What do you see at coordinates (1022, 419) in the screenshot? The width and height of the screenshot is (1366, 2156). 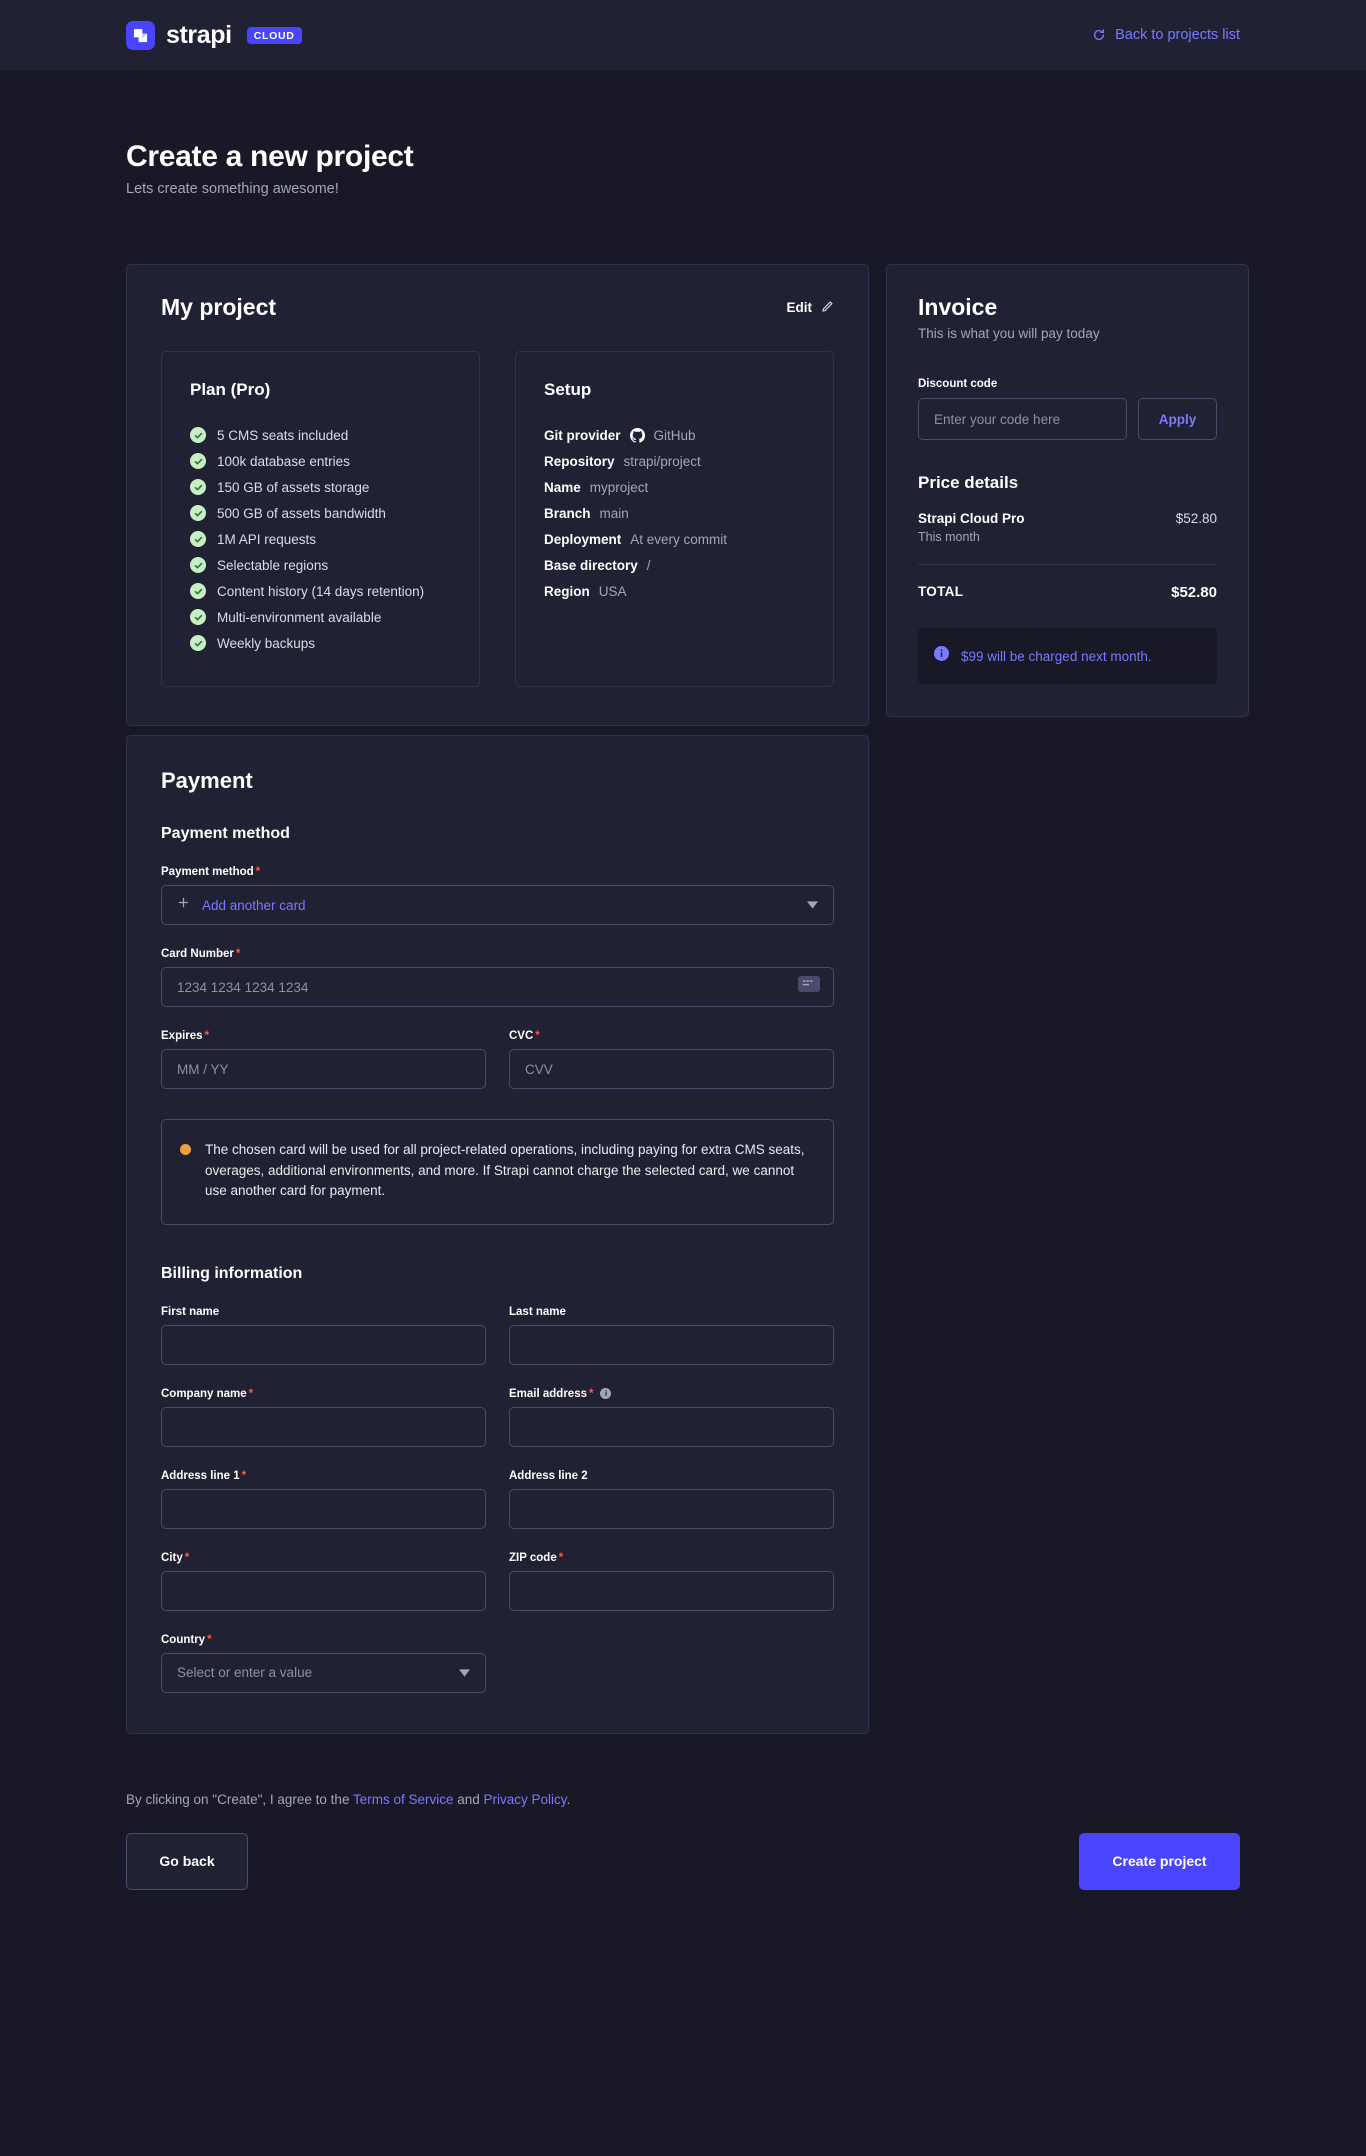 I see `discount-code-input` at bounding box center [1022, 419].